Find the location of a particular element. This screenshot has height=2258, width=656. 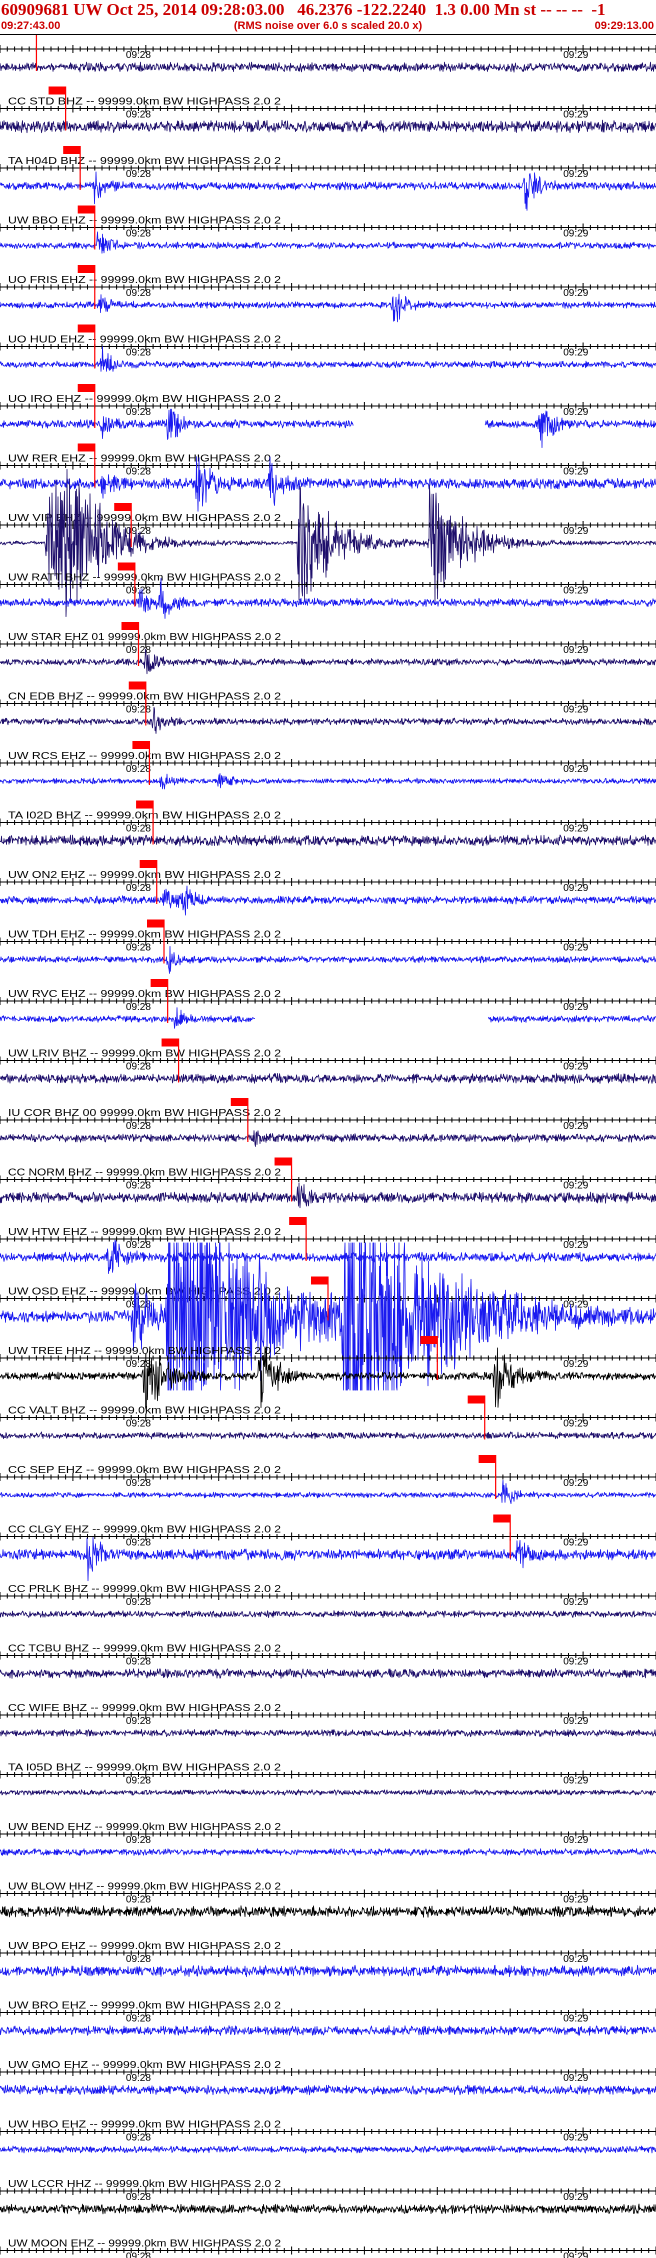

window-end-time: 09:29:13.00 is located at coordinates (624, 26).